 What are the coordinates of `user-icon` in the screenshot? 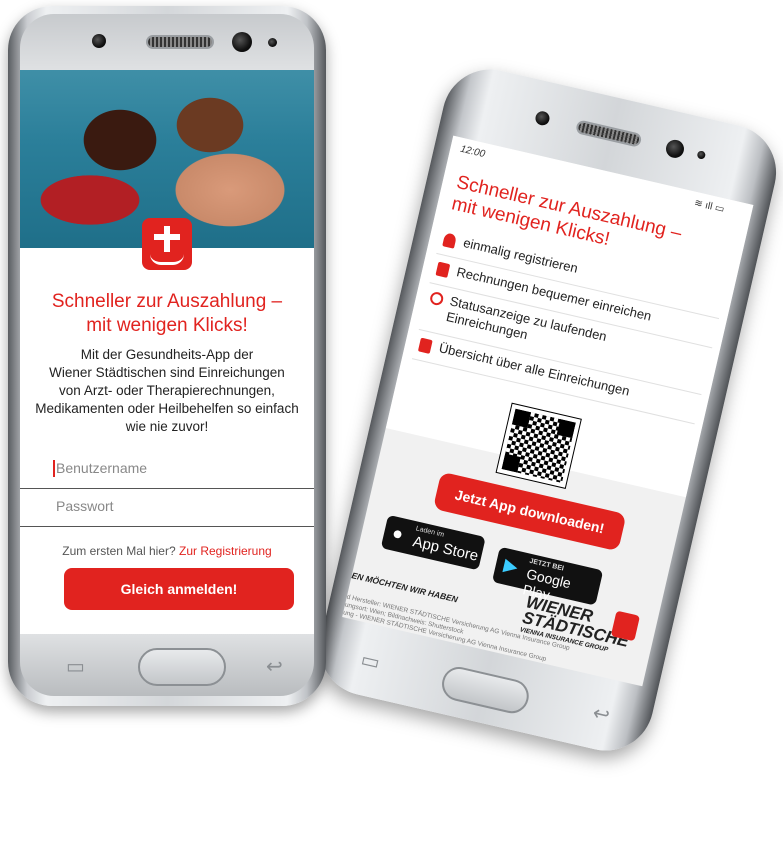 It's located at (450, 240).